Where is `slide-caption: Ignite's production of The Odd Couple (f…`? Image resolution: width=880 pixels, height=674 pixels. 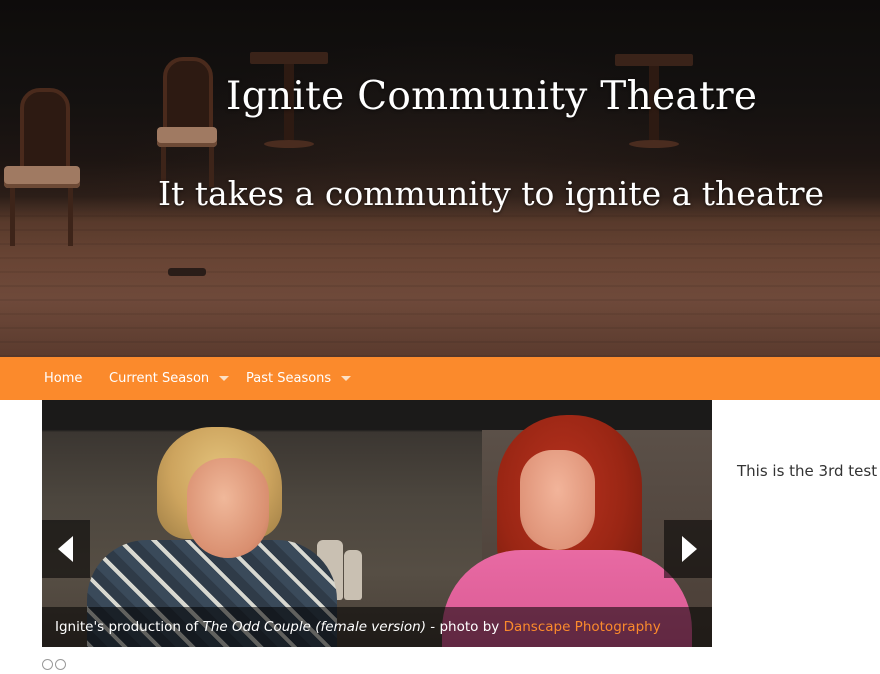 slide-caption: Ignite's production of The Odd Couple (f… is located at coordinates (377, 627).